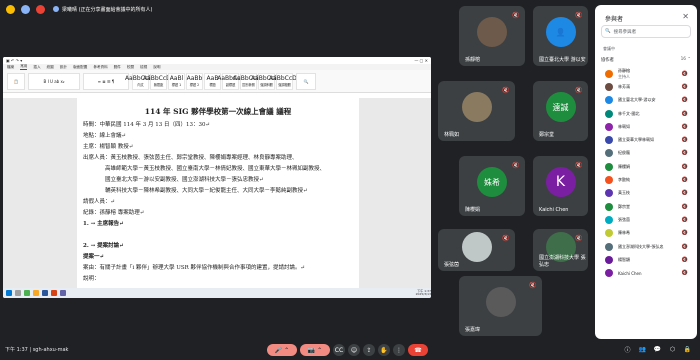 The height and width of the screenshot is (360, 700). I want to click on style-item: AaBl 標題 1, so click(176, 81).